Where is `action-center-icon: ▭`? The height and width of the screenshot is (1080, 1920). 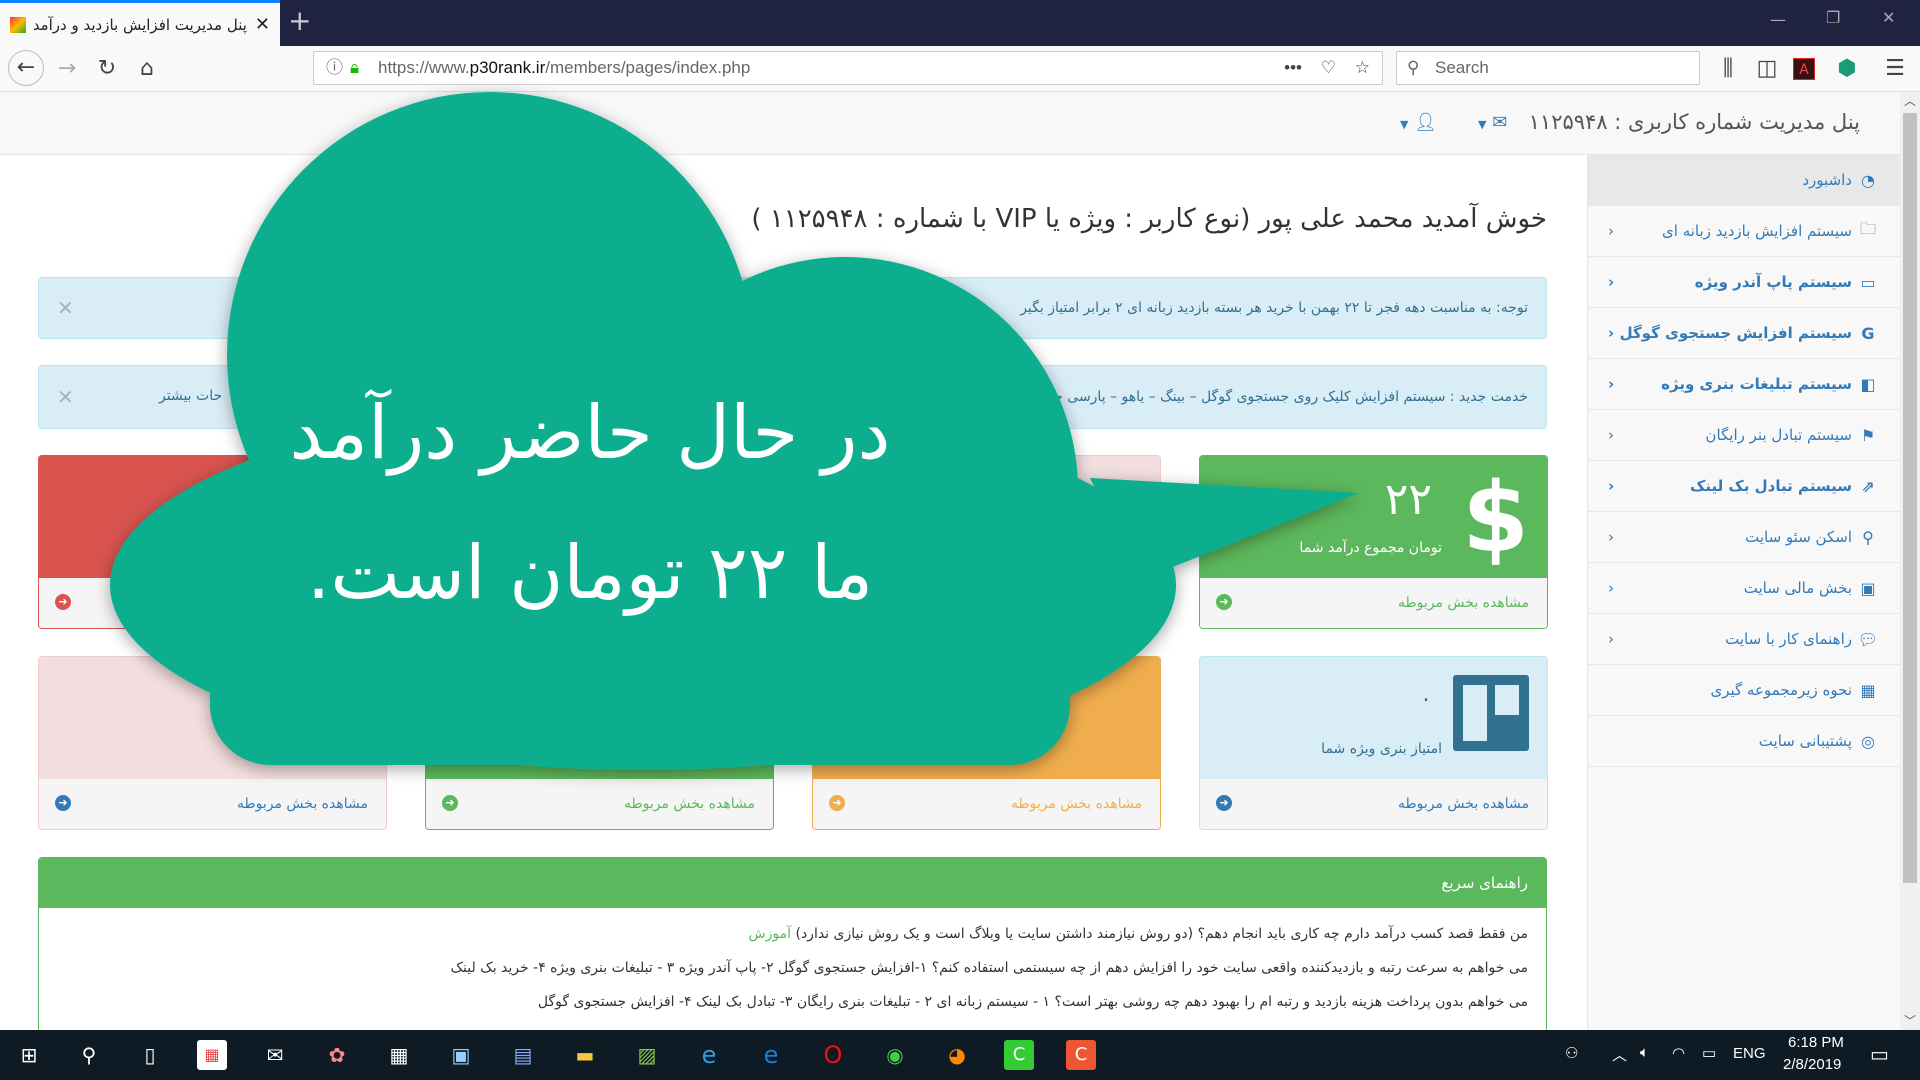
action-center-icon: ▭ is located at coordinates (1879, 1054).